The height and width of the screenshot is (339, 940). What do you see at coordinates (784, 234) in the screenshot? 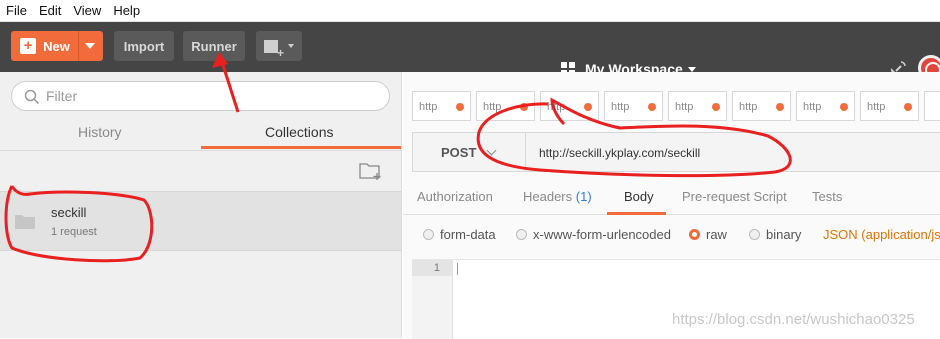
I see `radio-label: binary` at bounding box center [784, 234].